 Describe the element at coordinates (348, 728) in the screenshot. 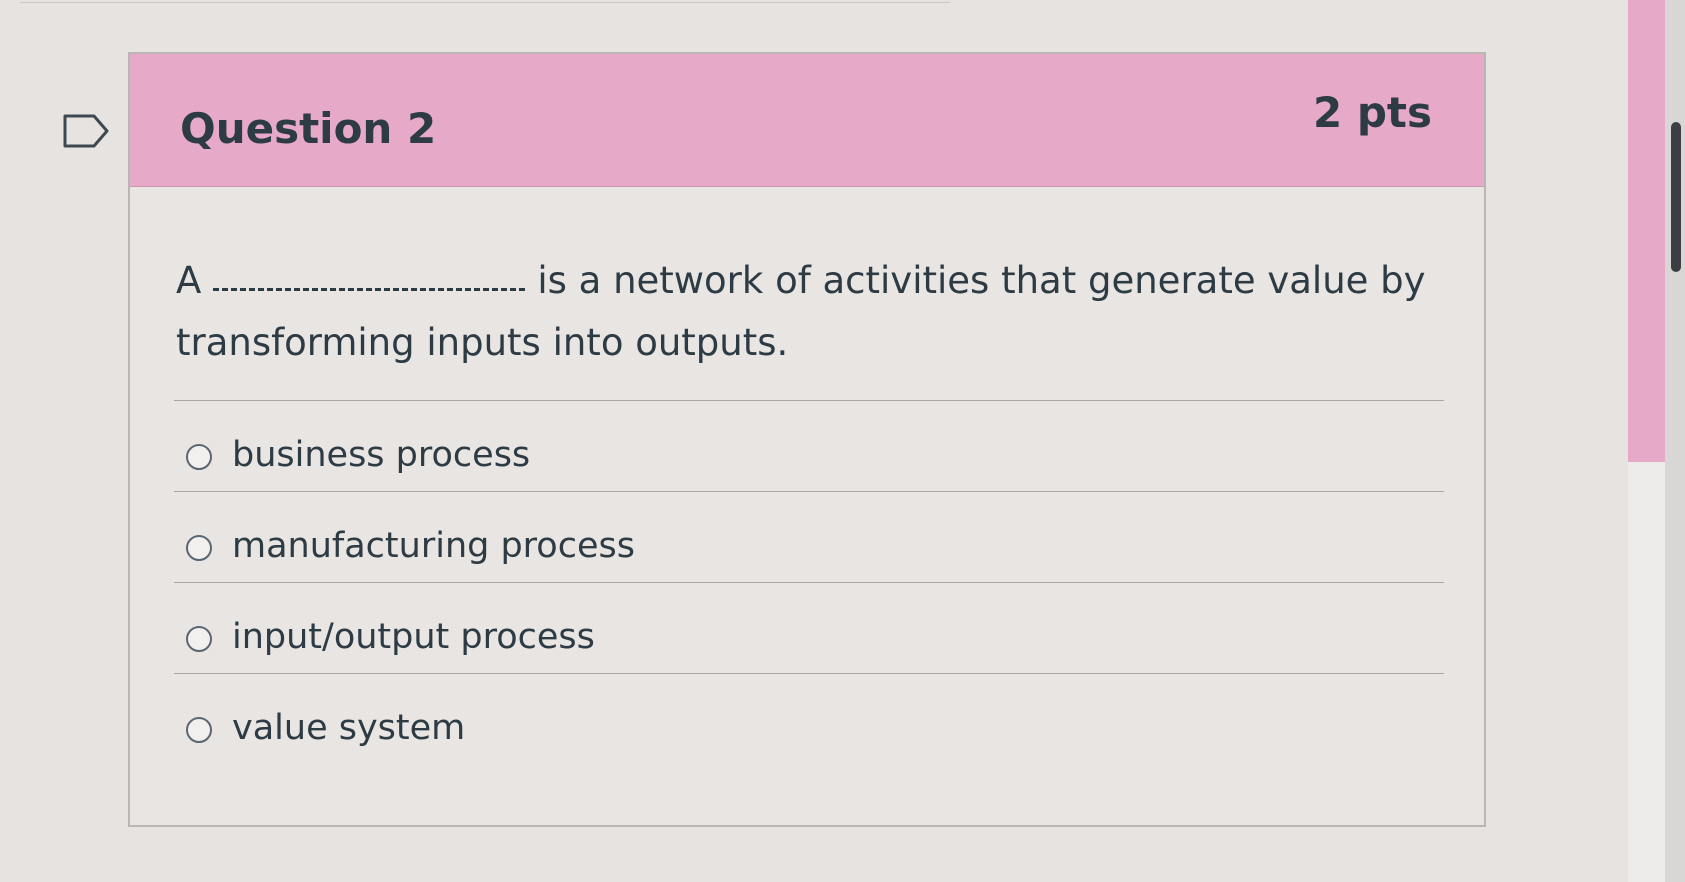

I see `answer-label: value system` at that location.